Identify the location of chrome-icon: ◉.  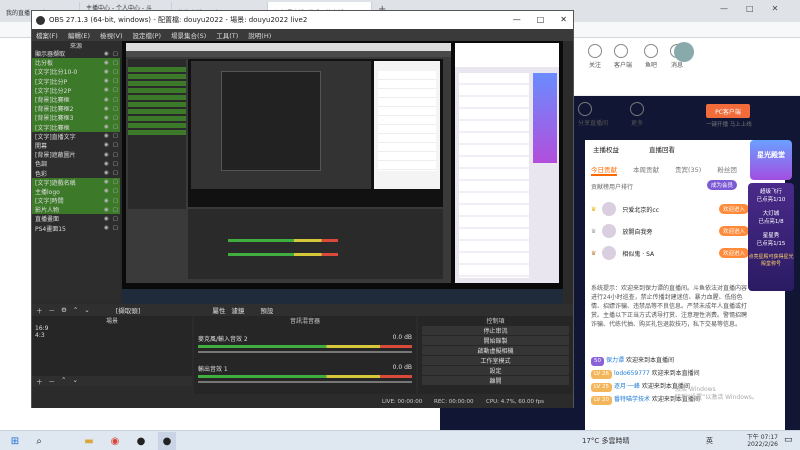
(115, 441).